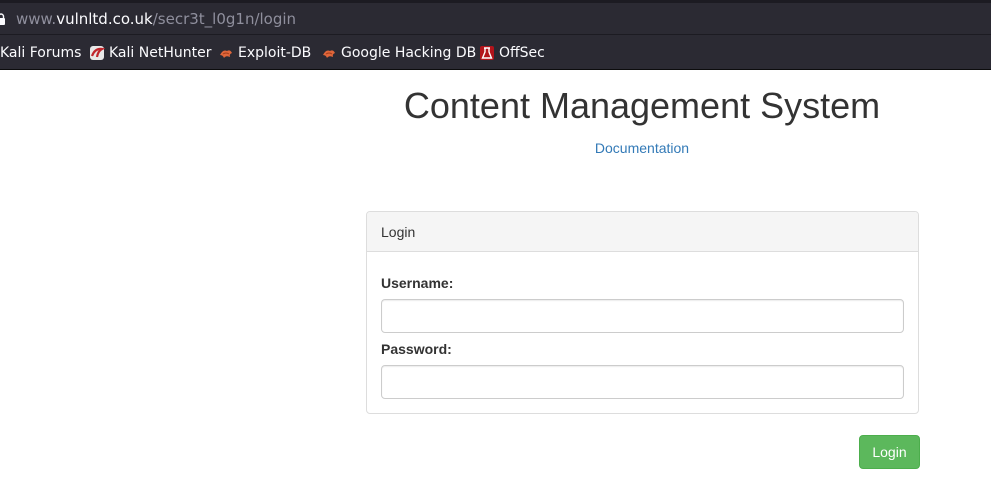 The width and height of the screenshot is (991, 491). I want to click on bookmark-label: Exploit-DB, so click(275, 53).